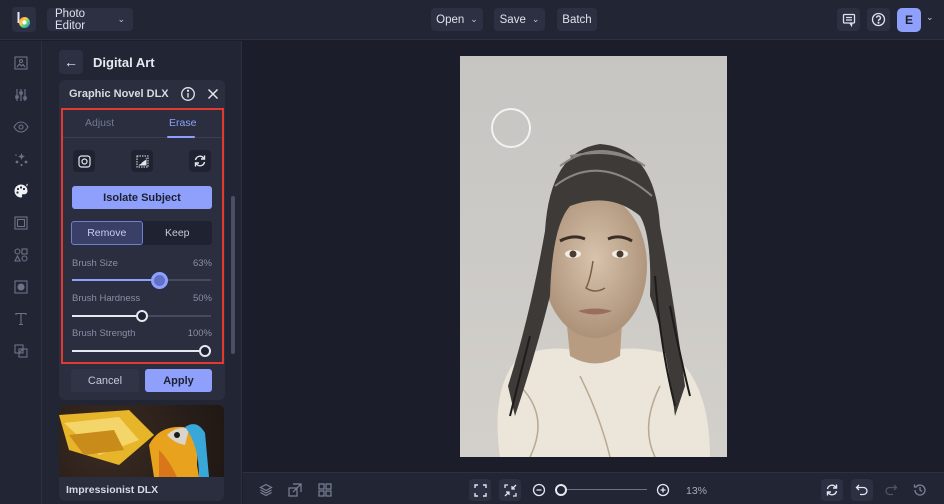 The image size is (944, 504). What do you see at coordinates (90, 19) in the screenshot?
I see `photo-editor-menu: Photo Editor ⌄` at bounding box center [90, 19].